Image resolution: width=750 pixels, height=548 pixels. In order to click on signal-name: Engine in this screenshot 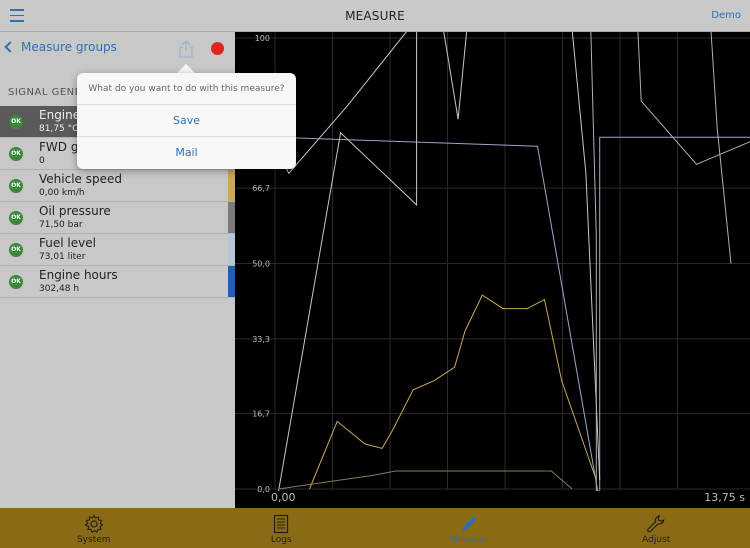, I will do `click(60, 115)`.